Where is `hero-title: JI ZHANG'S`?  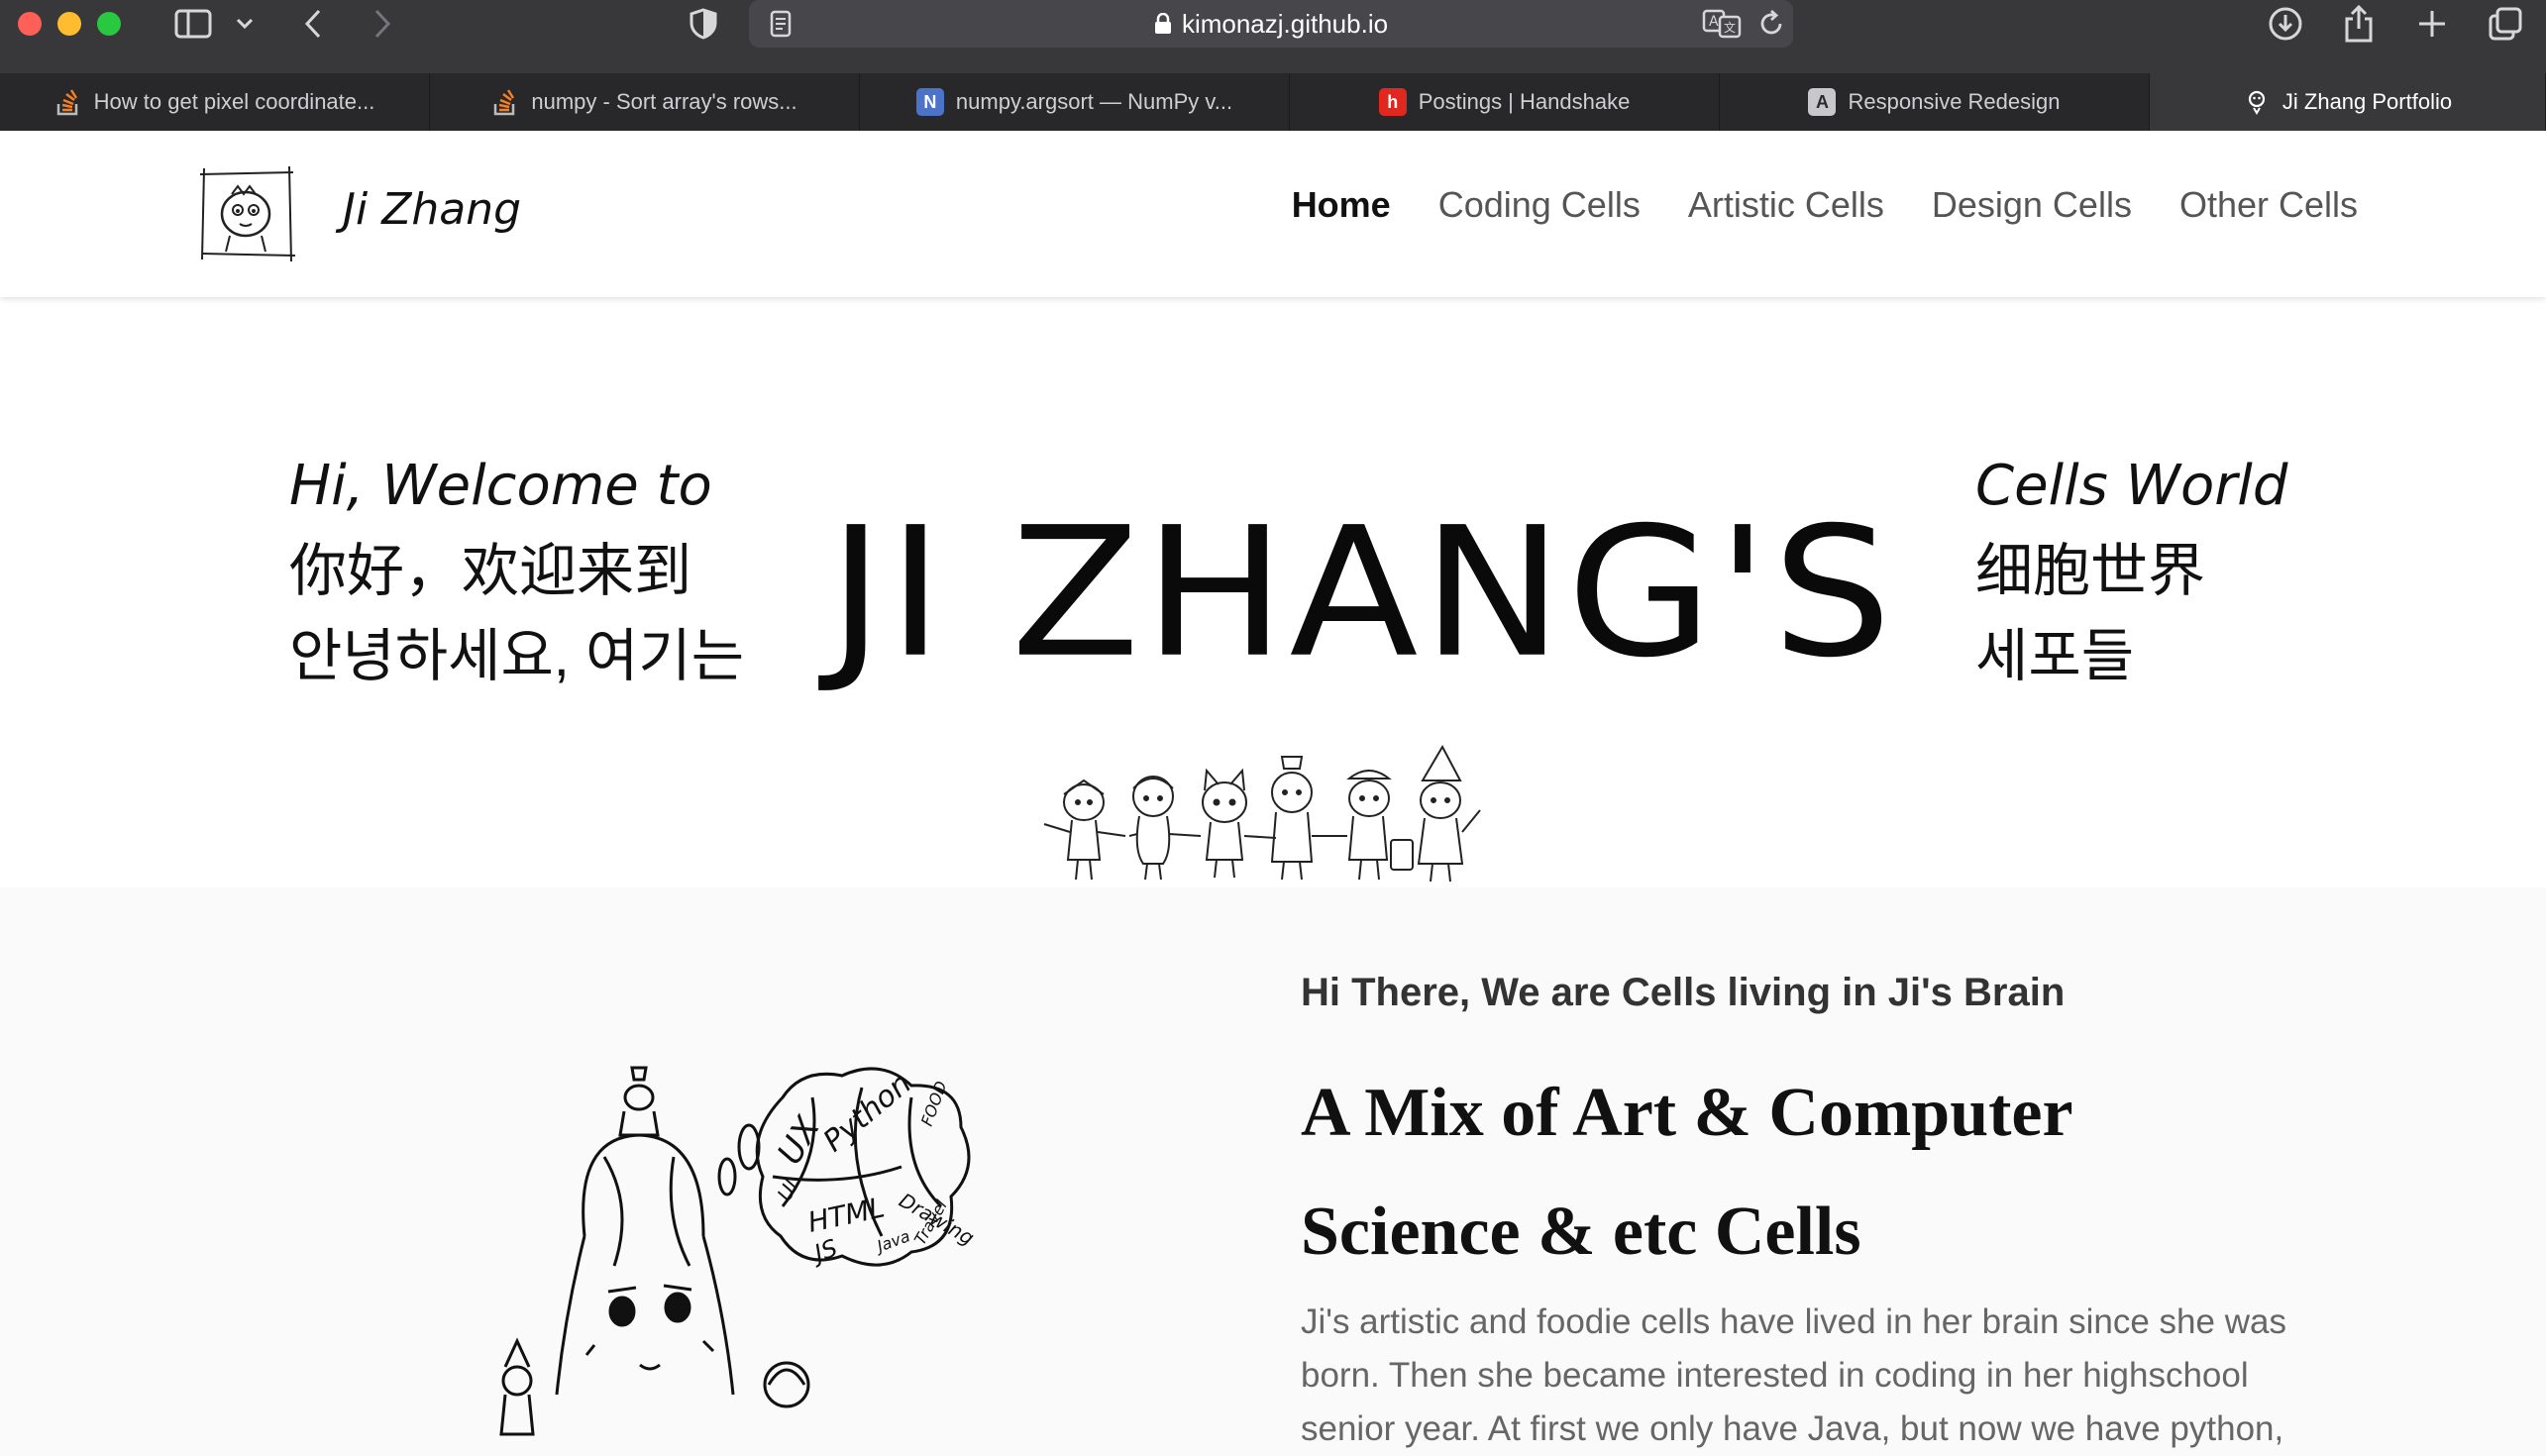 hero-title: JI ZHANG'S is located at coordinates (1362, 592).